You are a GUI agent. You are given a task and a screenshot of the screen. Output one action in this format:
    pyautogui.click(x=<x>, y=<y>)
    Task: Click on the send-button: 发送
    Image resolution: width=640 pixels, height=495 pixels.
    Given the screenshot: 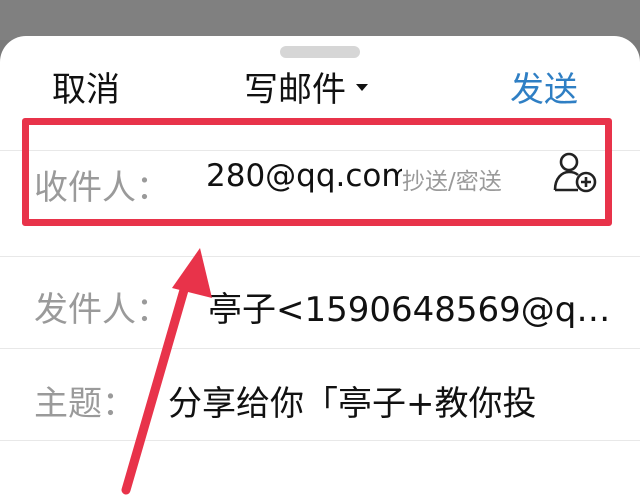 What is the action you would take?
    pyautogui.click(x=544, y=86)
    